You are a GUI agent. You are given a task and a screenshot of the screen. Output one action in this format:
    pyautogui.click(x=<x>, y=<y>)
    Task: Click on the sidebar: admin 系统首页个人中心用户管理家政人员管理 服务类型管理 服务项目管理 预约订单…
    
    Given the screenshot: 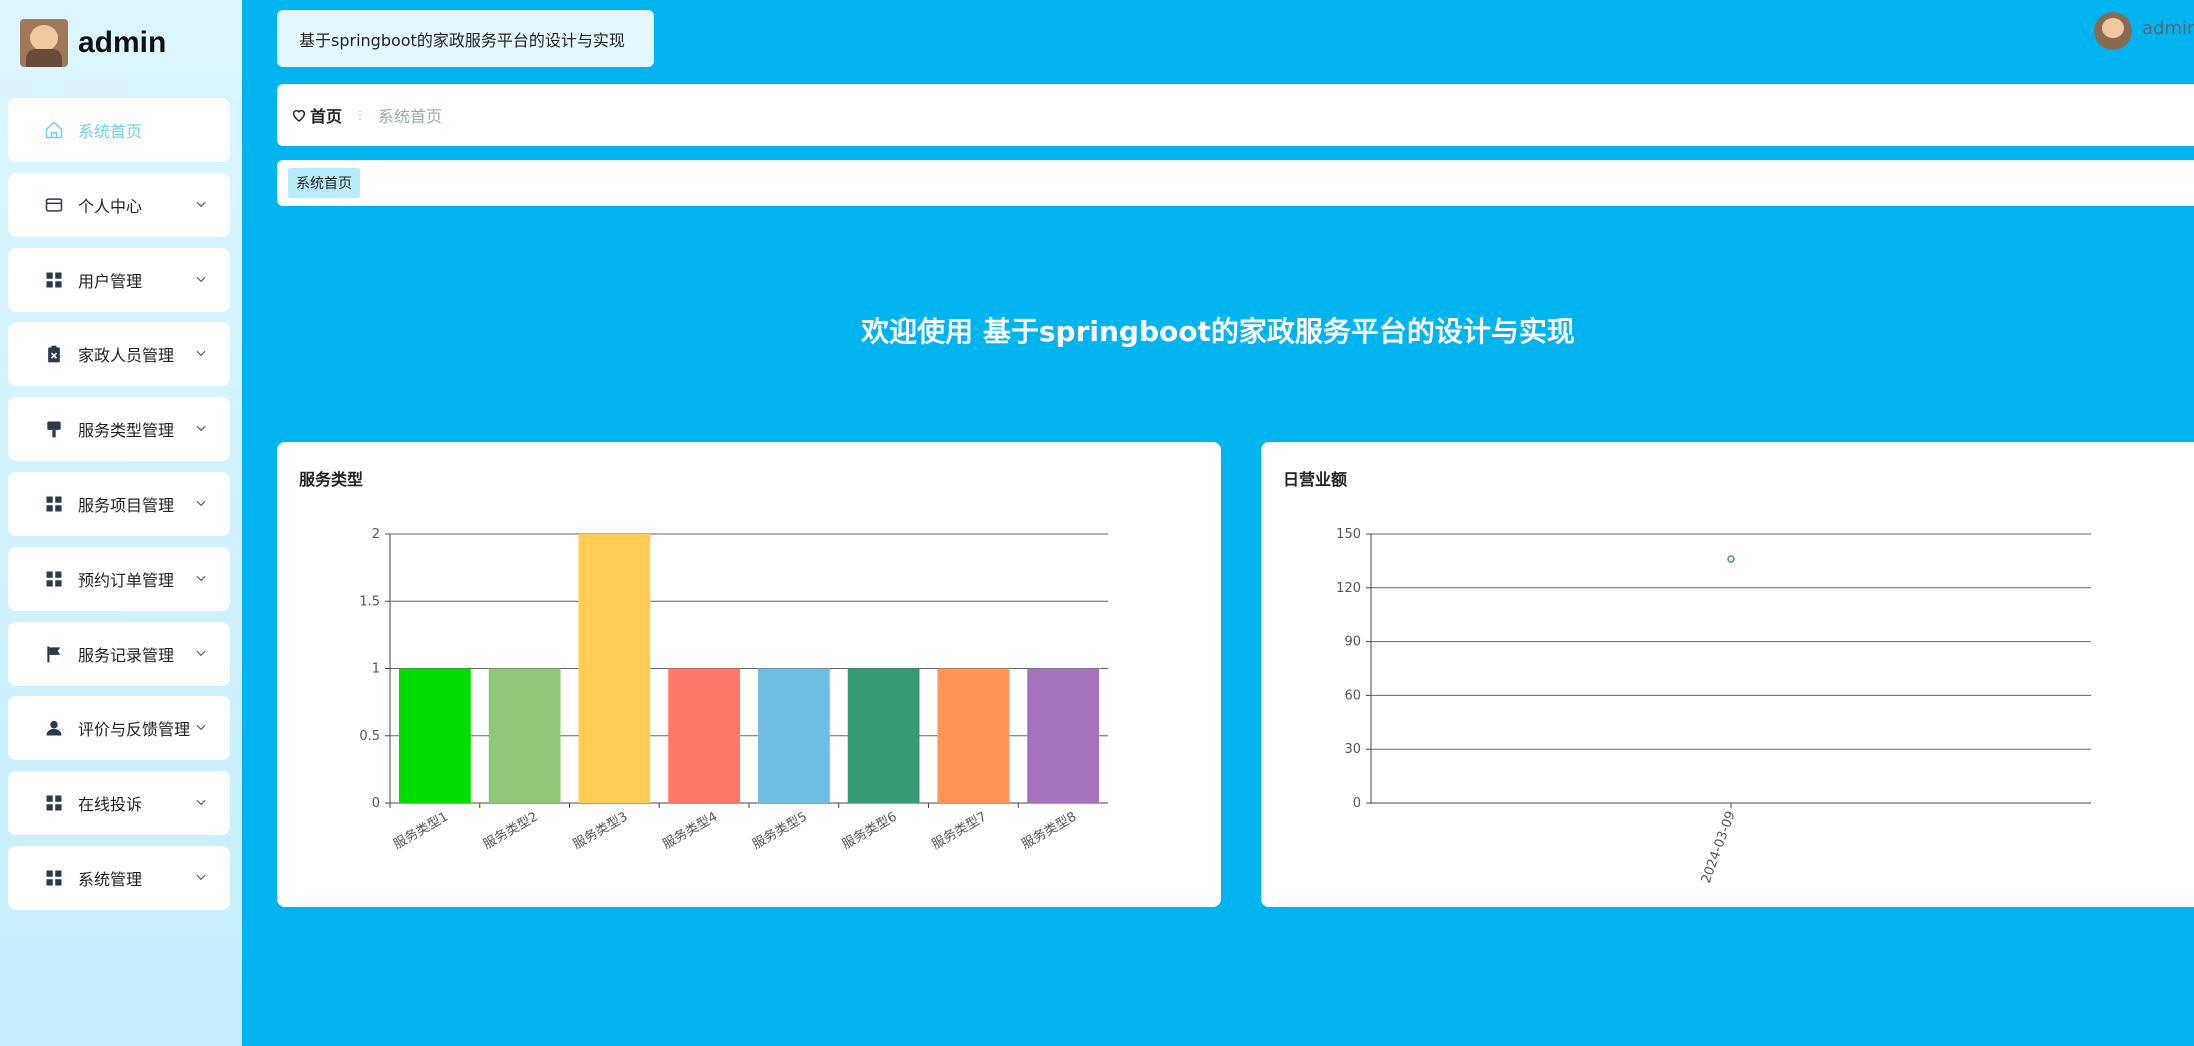 What is the action you would take?
    pyautogui.click(x=121, y=523)
    